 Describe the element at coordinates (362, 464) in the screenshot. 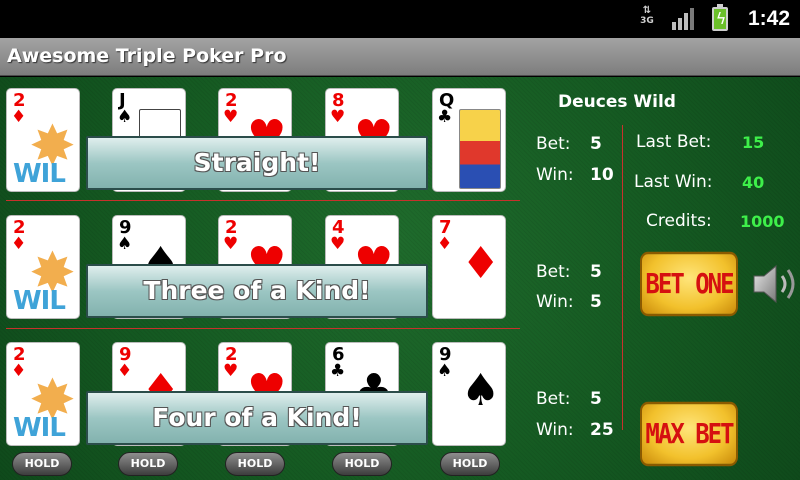

I see `hold-button-4: HOLD` at that location.